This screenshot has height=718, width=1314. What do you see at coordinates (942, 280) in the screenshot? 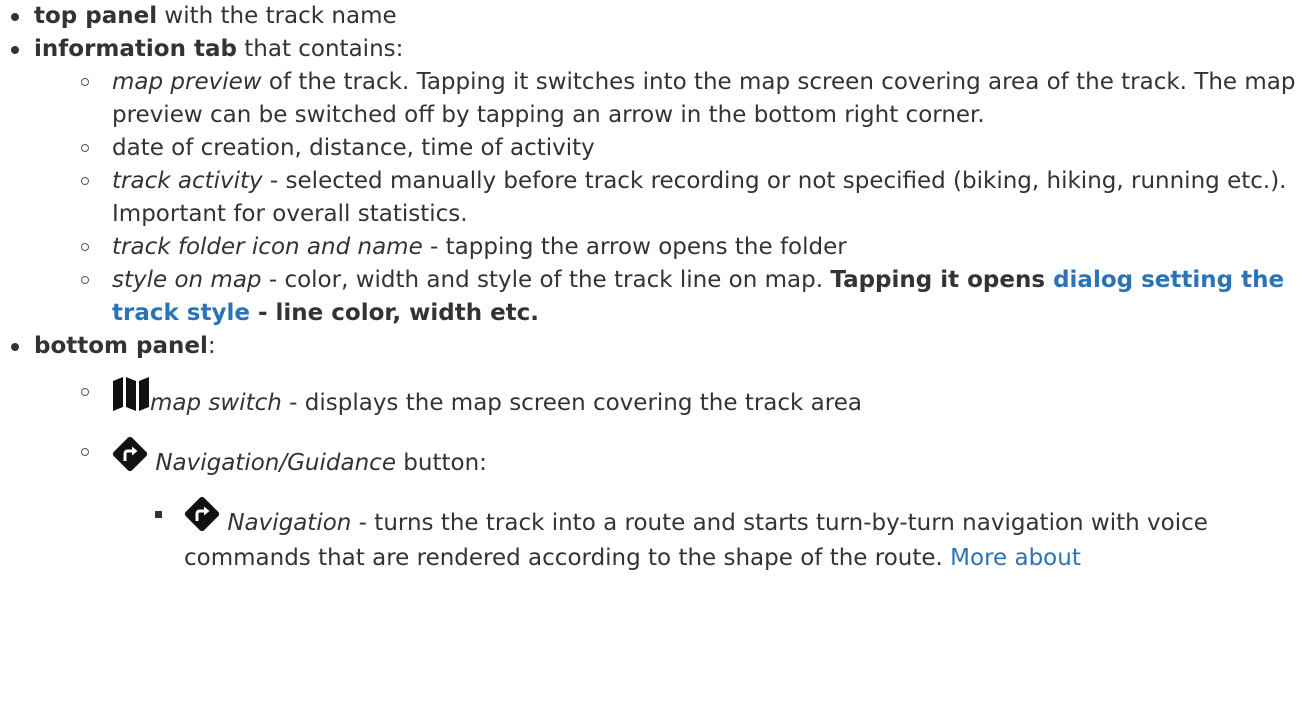
I see `style-on-map-bold-lead: Tapping it opens` at bounding box center [942, 280].